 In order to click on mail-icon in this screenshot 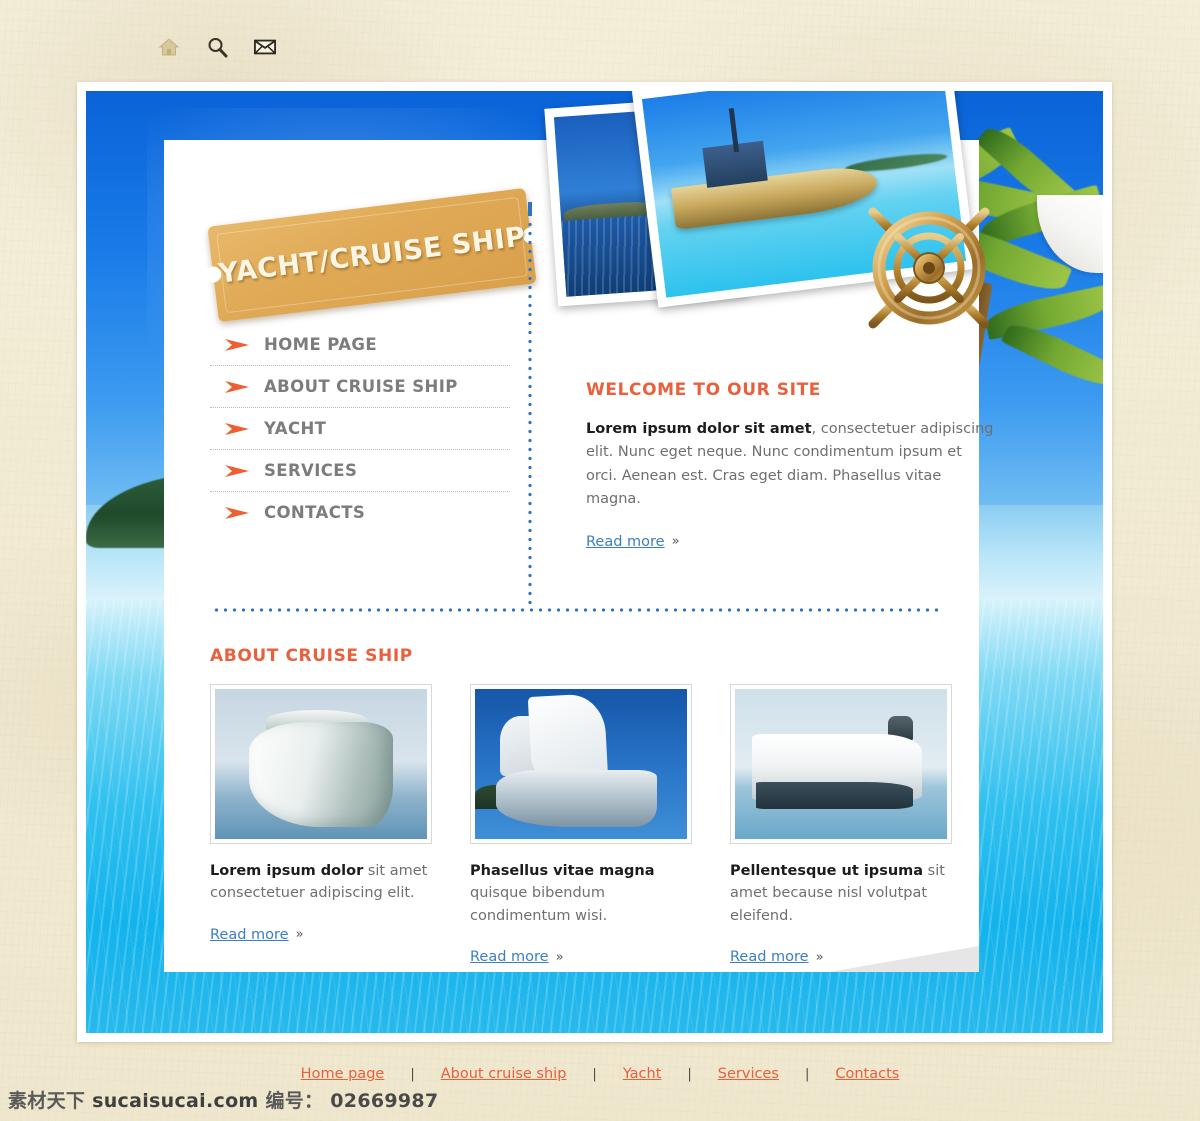, I will do `click(265, 47)`.